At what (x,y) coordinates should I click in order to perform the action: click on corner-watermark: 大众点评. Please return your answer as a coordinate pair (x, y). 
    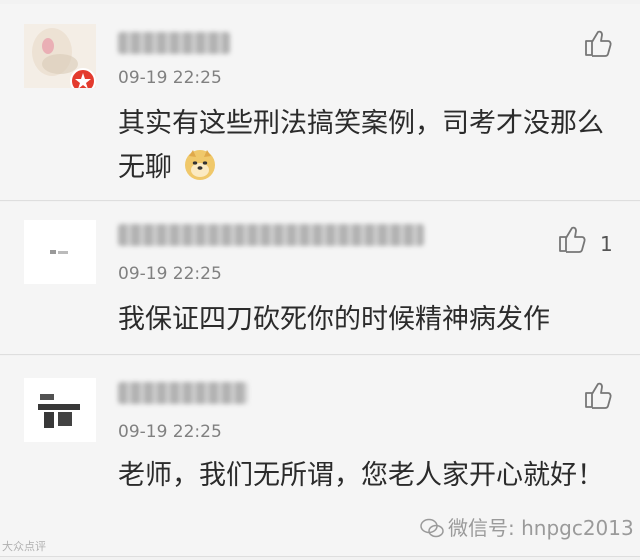
    Looking at the image, I should click on (24, 546).